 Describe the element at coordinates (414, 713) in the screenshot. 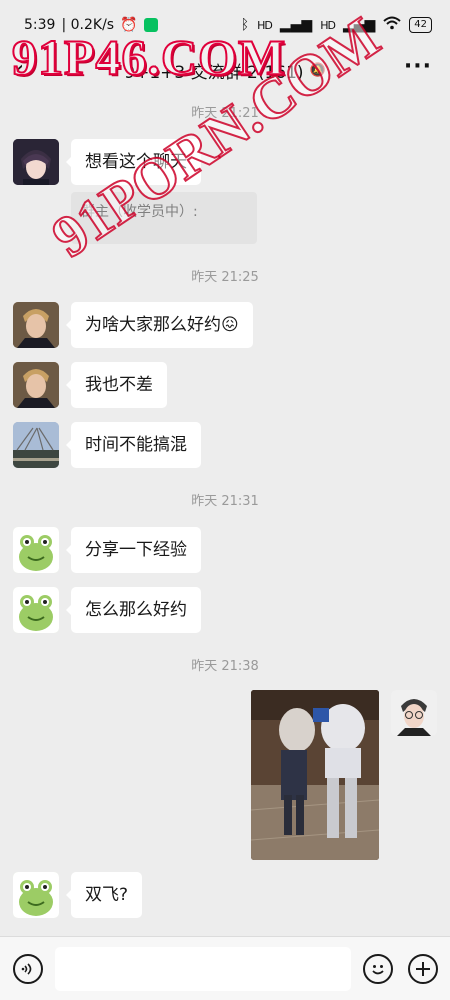

I see `avatar-self` at that location.